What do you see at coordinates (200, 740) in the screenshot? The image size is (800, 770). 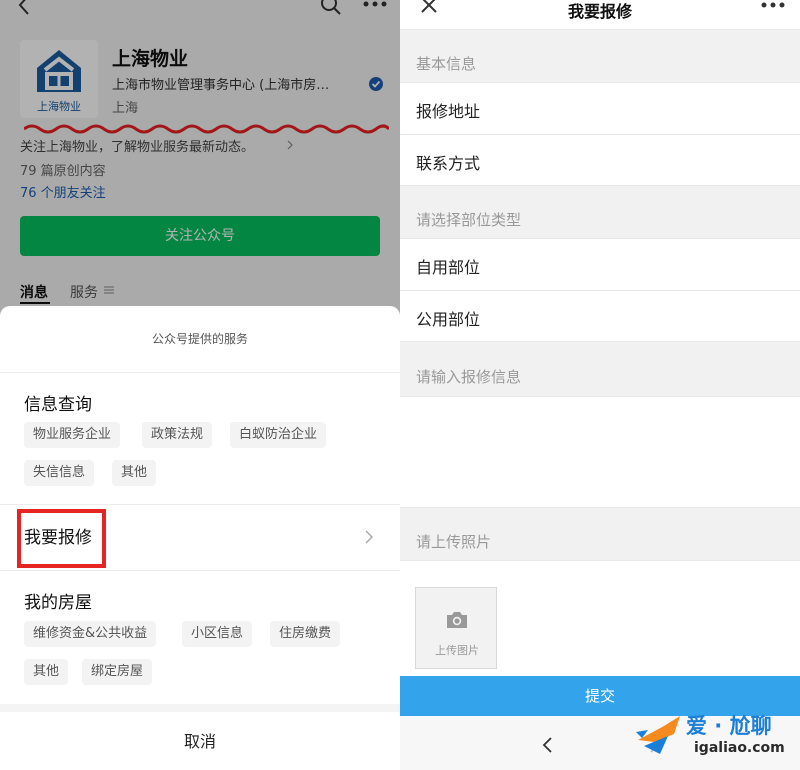 I see `cancel-button: 取消` at bounding box center [200, 740].